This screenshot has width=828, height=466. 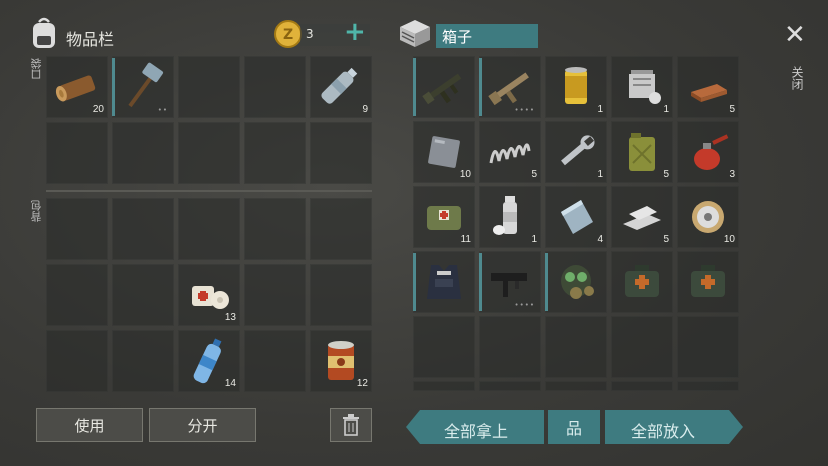 What do you see at coordinates (795, 35) in the screenshot?
I see `close-button: ✕` at bounding box center [795, 35].